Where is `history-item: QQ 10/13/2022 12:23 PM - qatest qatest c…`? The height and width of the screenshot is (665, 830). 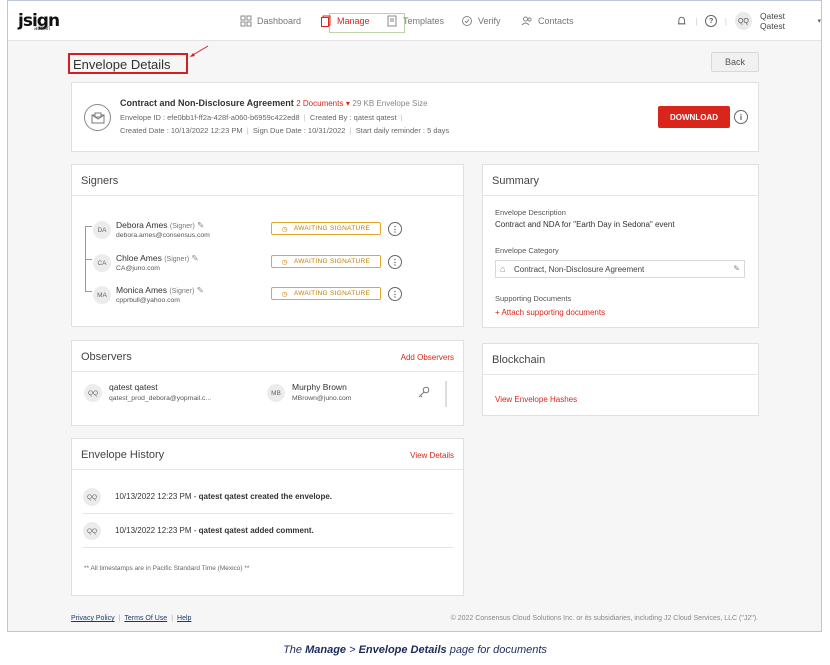
history-item: QQ 10/13/2022 12:23 PM - qatest qatest c… is located at coordinates (268, 497).